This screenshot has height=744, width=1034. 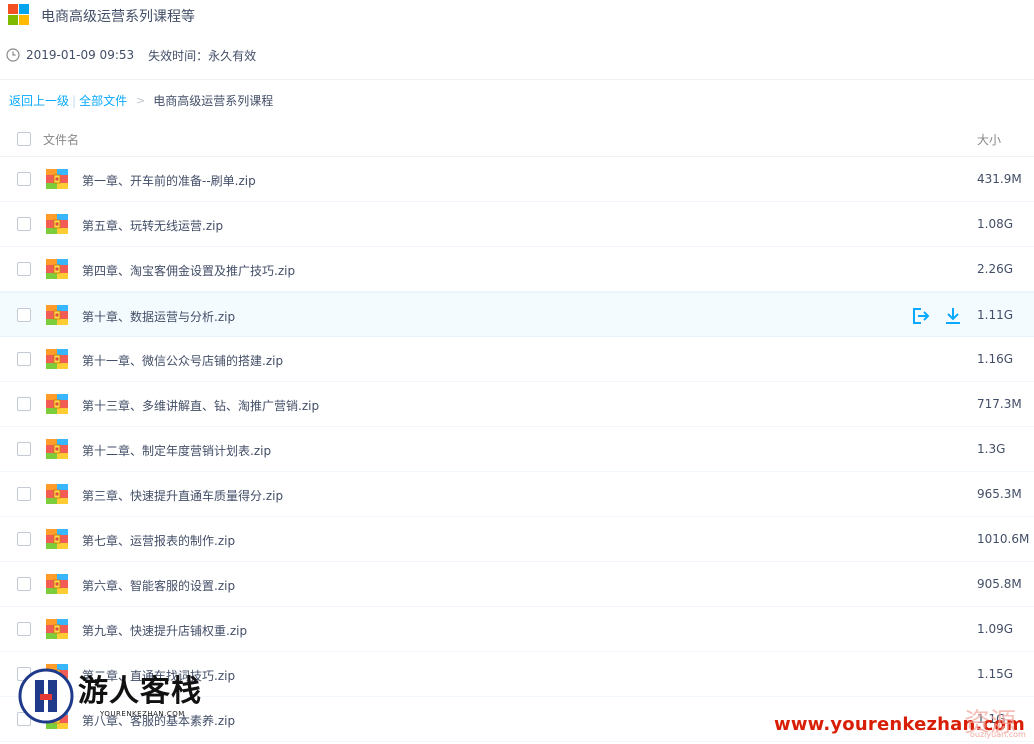 I want to click on file-row: 第三章、快速提升直通车质量得分.zip 965.3M, so click(x=517, y=494).